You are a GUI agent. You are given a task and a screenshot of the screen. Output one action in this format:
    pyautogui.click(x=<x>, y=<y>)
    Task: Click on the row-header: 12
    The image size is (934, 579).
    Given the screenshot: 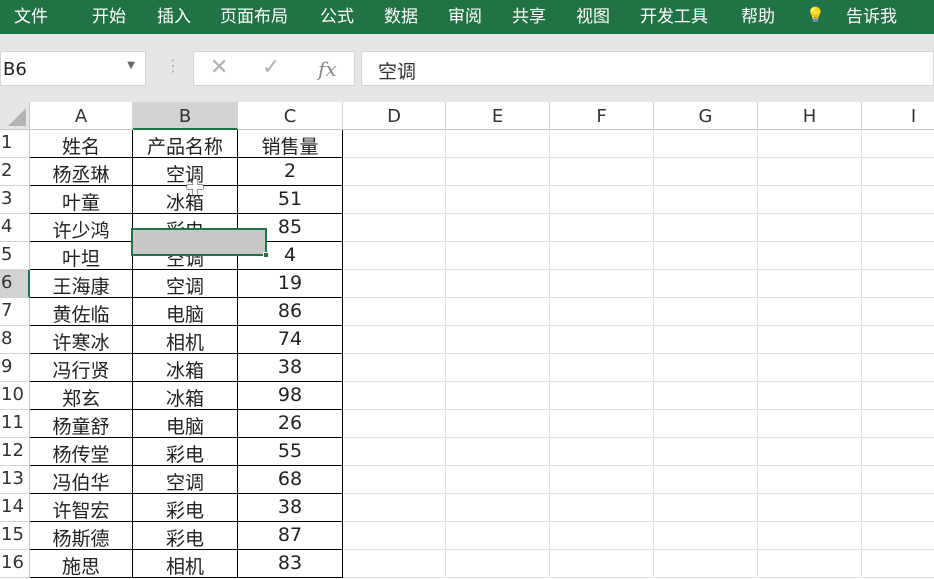 What is the action you would take?
    pyautogui.click(x=15, y=452)
    